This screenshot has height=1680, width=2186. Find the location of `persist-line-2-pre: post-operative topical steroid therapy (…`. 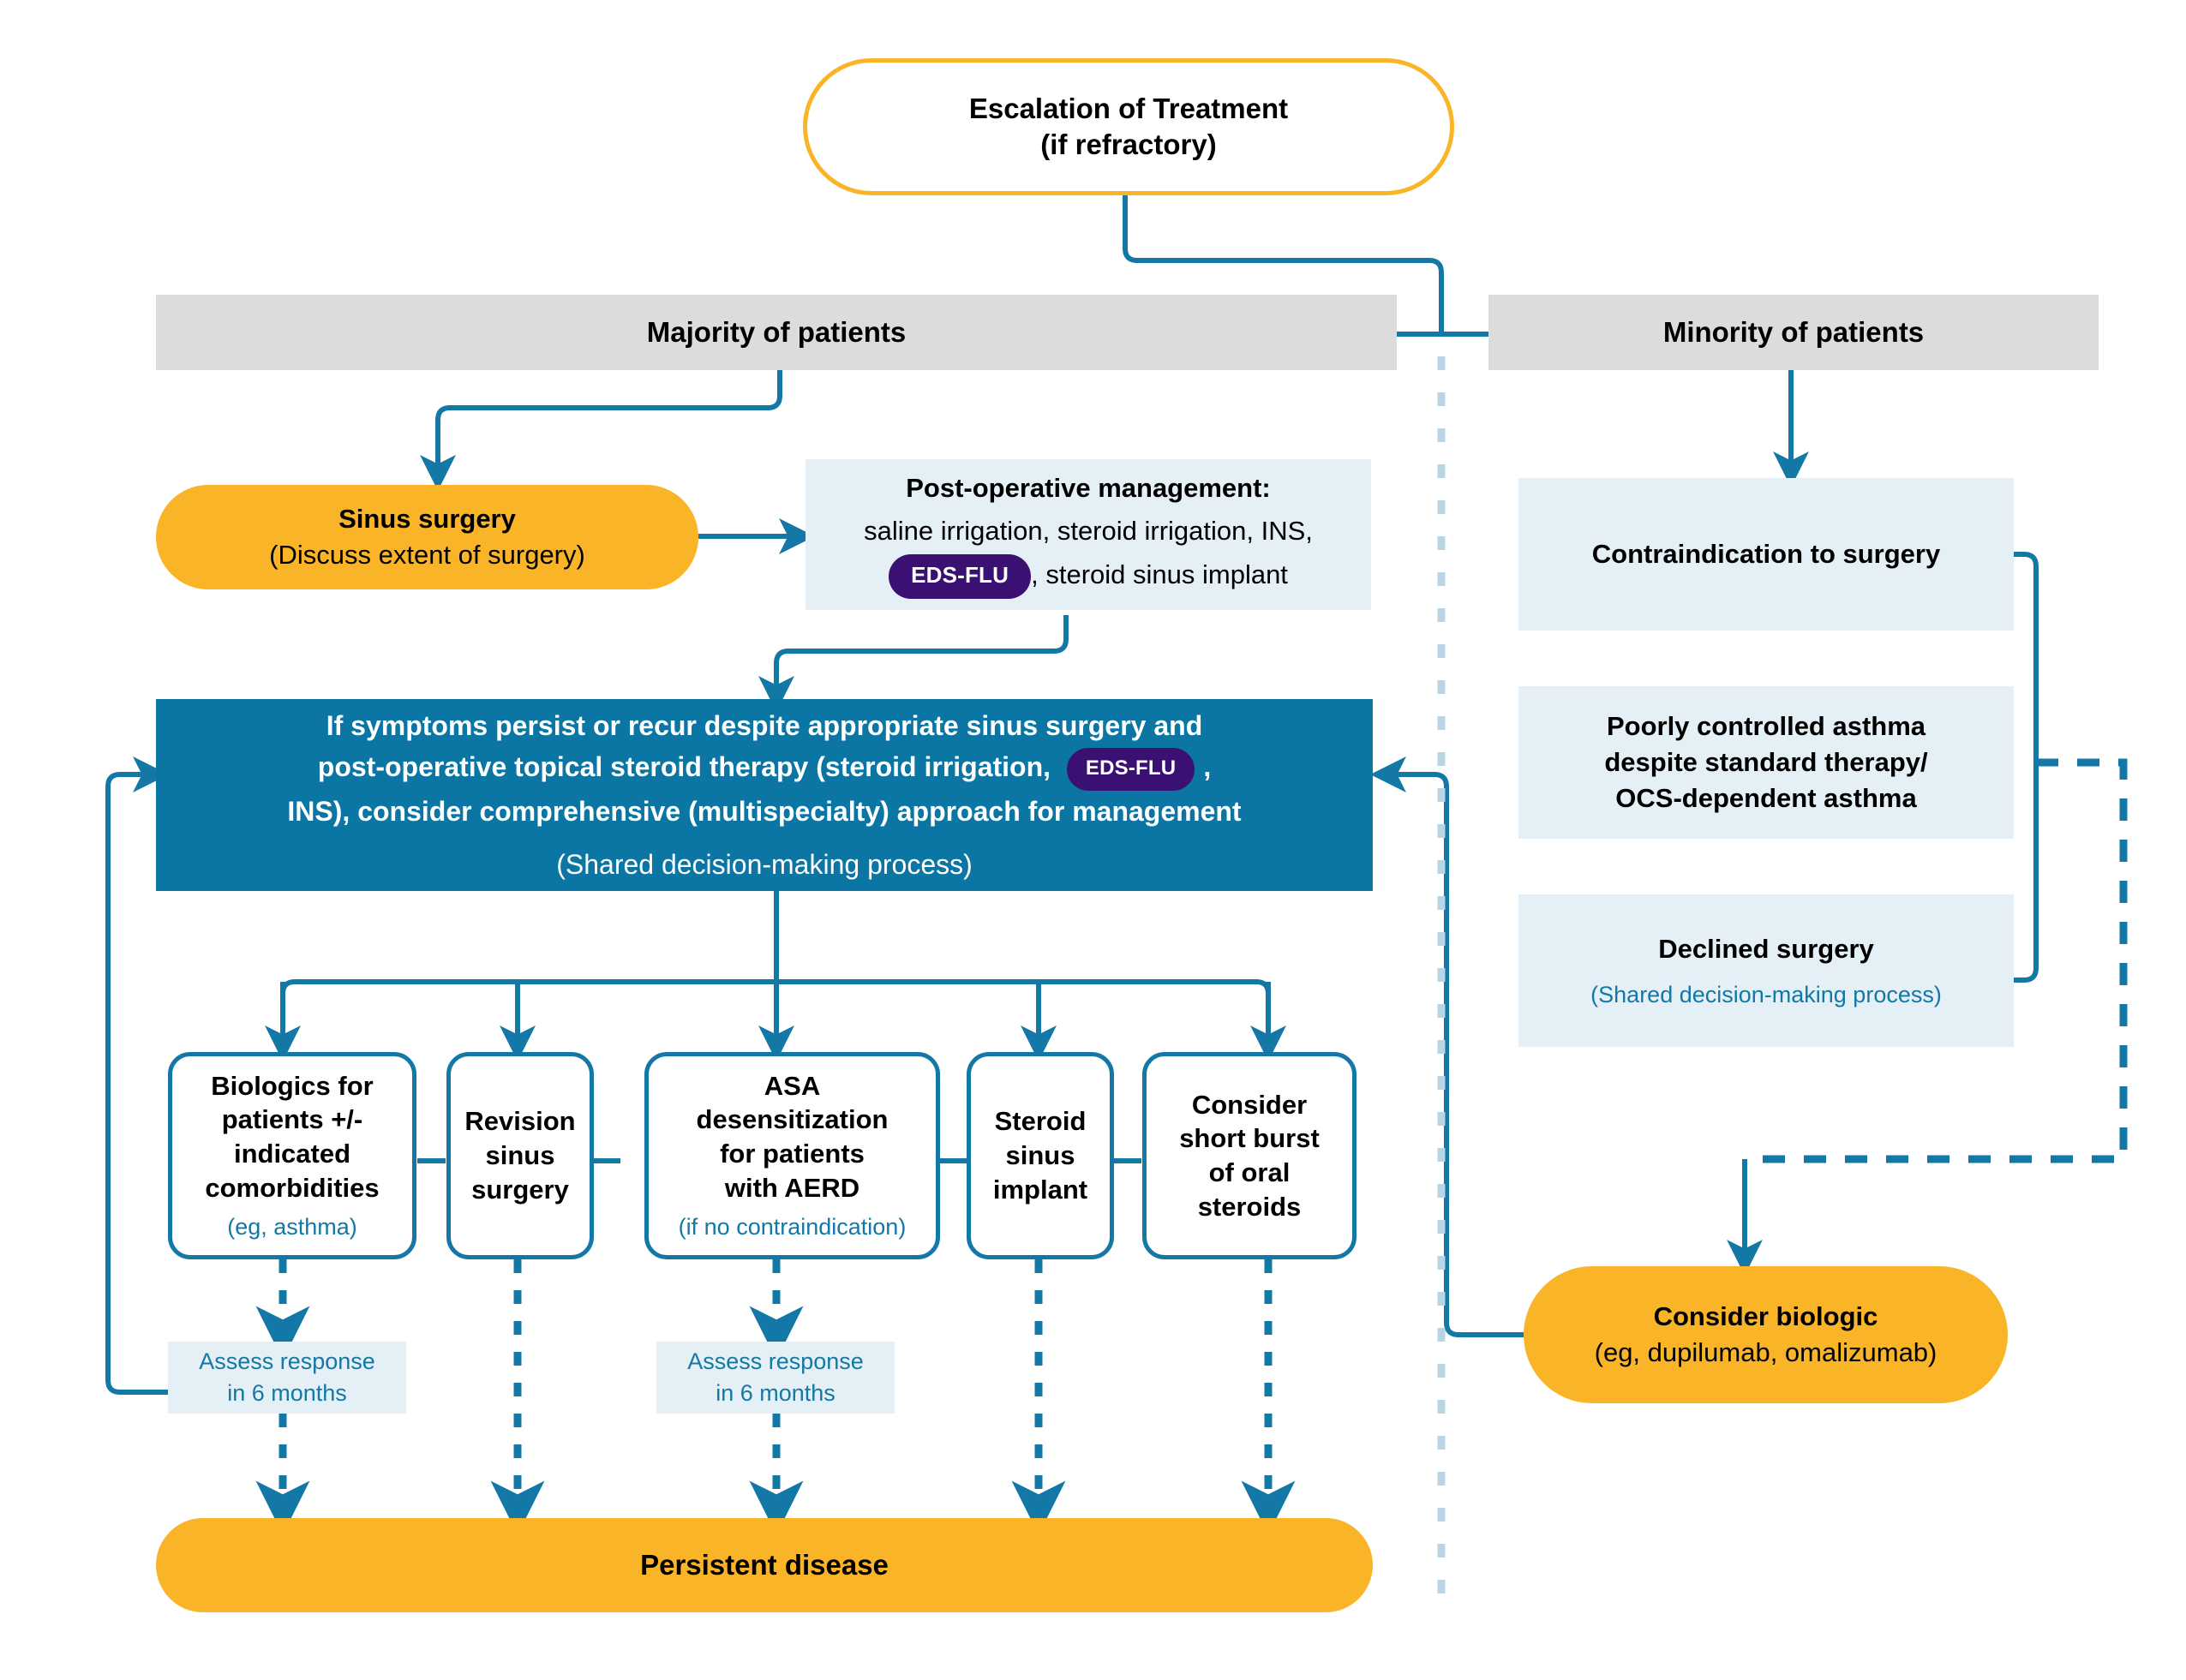

persist-line-2-pre: post-operative topical steroid therapy (… is located at coordinates (684, 767).